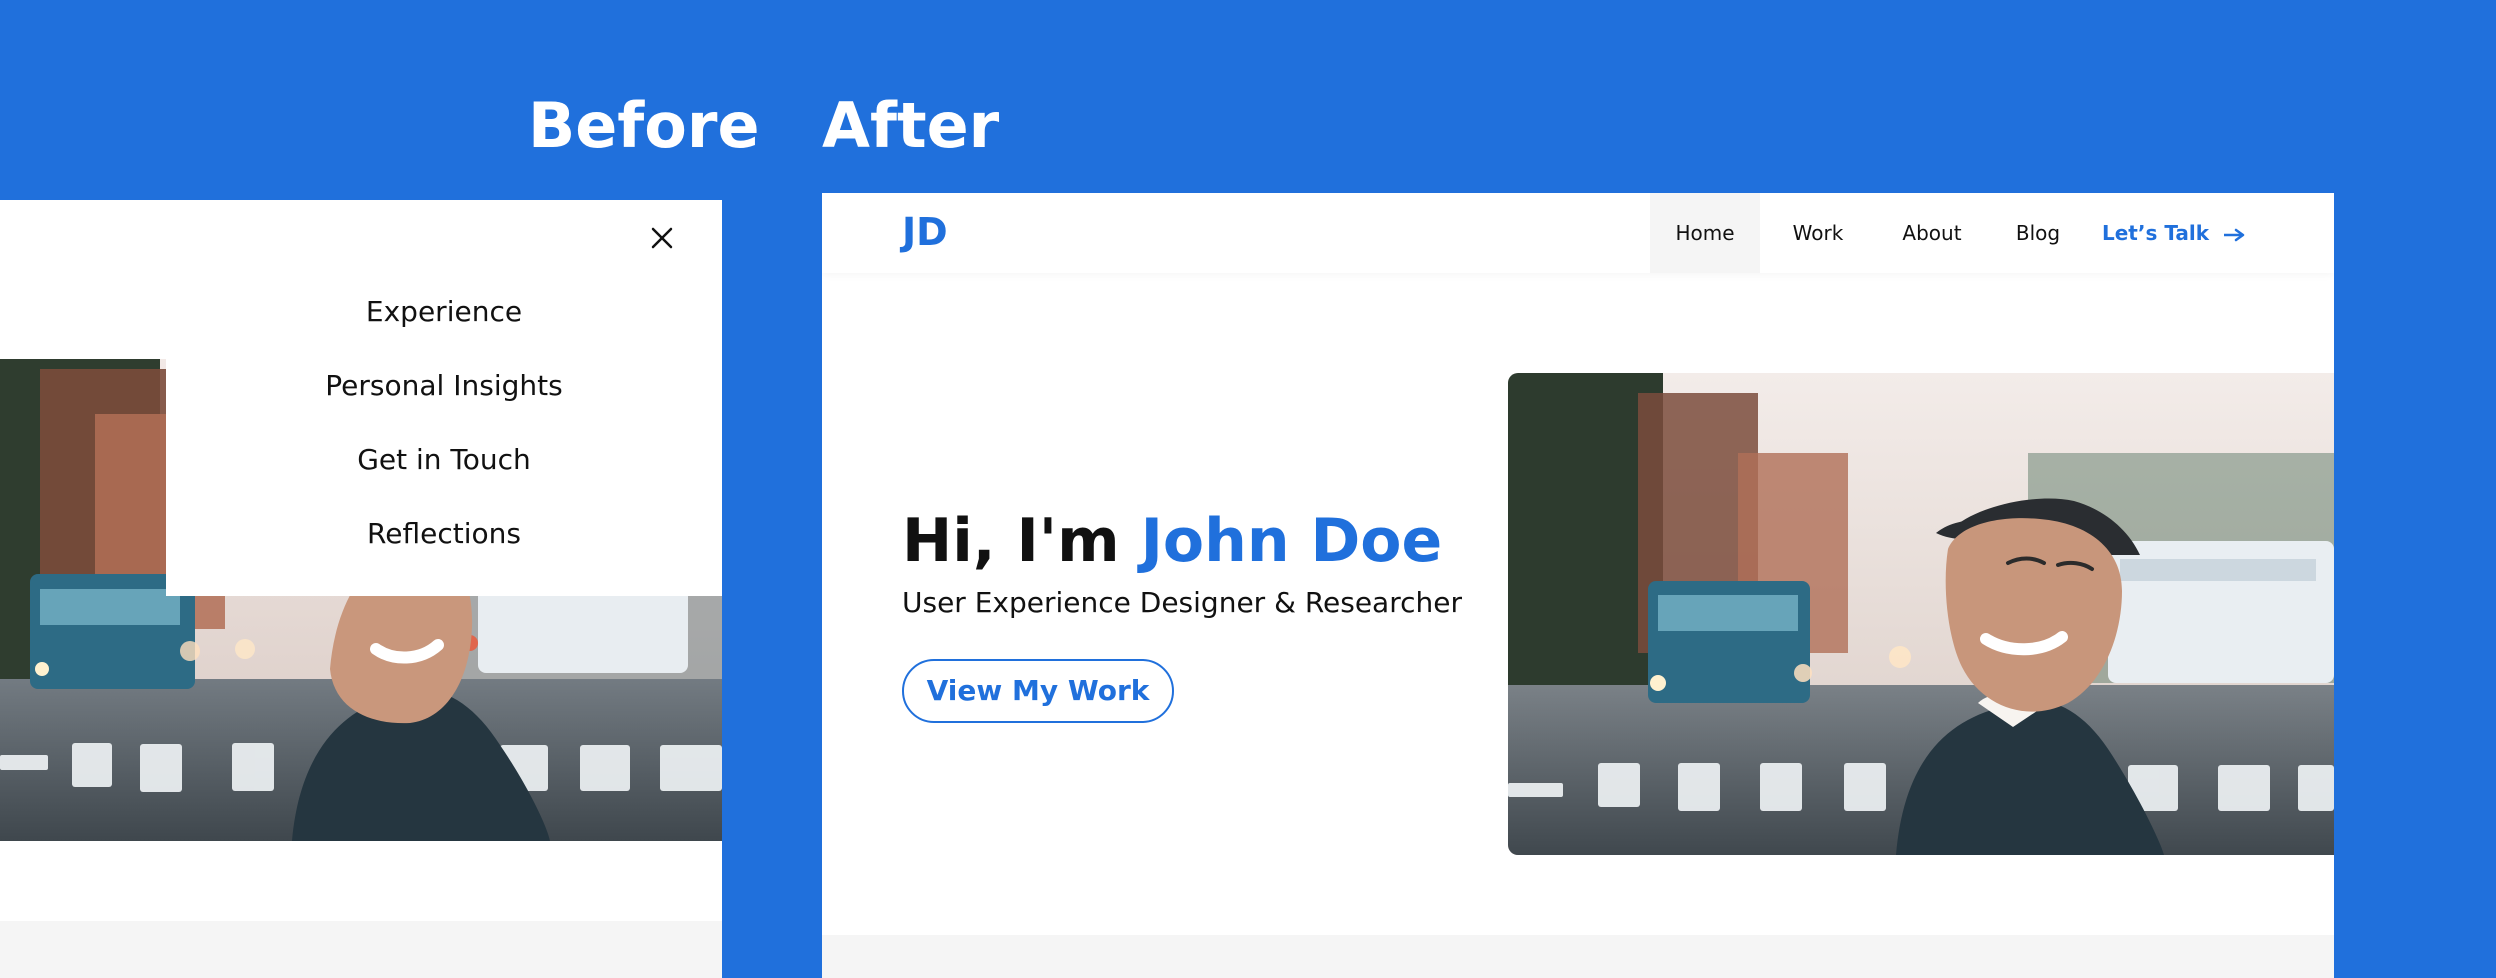 This screenshot has width=2496, height=978. Describe the element at coordinates (361, 534) in the screenshot. I see `menu-item-reflections: Reflections` at that location.